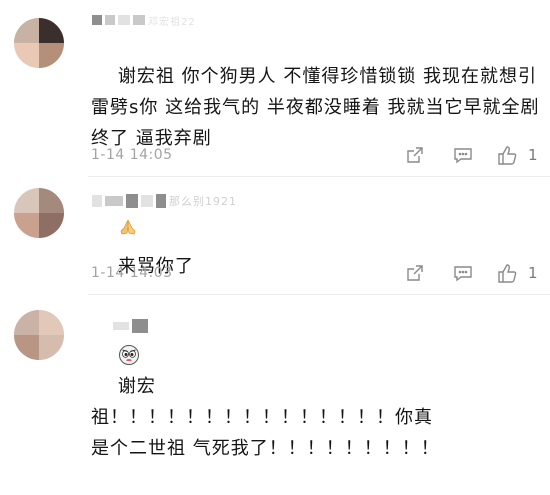 The height and width of the screenshot is (495, 550). I want to click on username-text: 那么别1921, so click(203, 201).